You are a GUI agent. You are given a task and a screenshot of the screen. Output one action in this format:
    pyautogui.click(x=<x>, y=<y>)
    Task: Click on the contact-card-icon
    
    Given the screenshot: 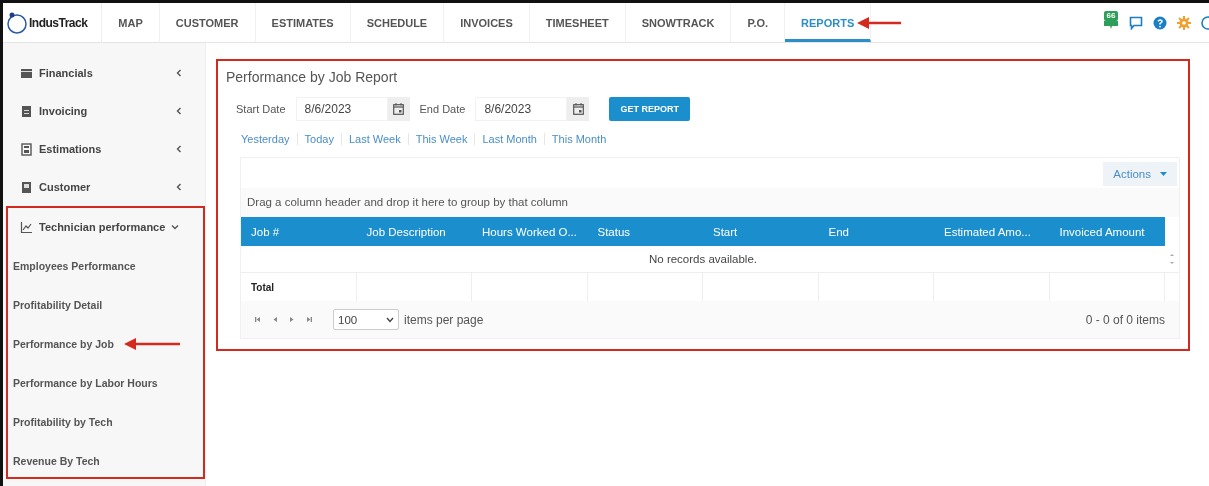 What is the action you would take?
    pyautogui.click(x=26, y=187)
    